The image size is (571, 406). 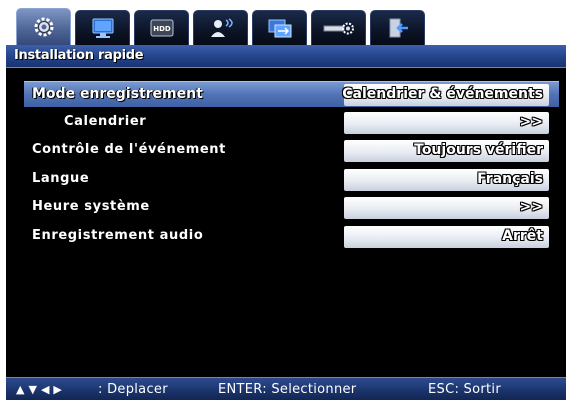 I want to click on setting-label: Enregistrement audio, so click(x=118, y=235).